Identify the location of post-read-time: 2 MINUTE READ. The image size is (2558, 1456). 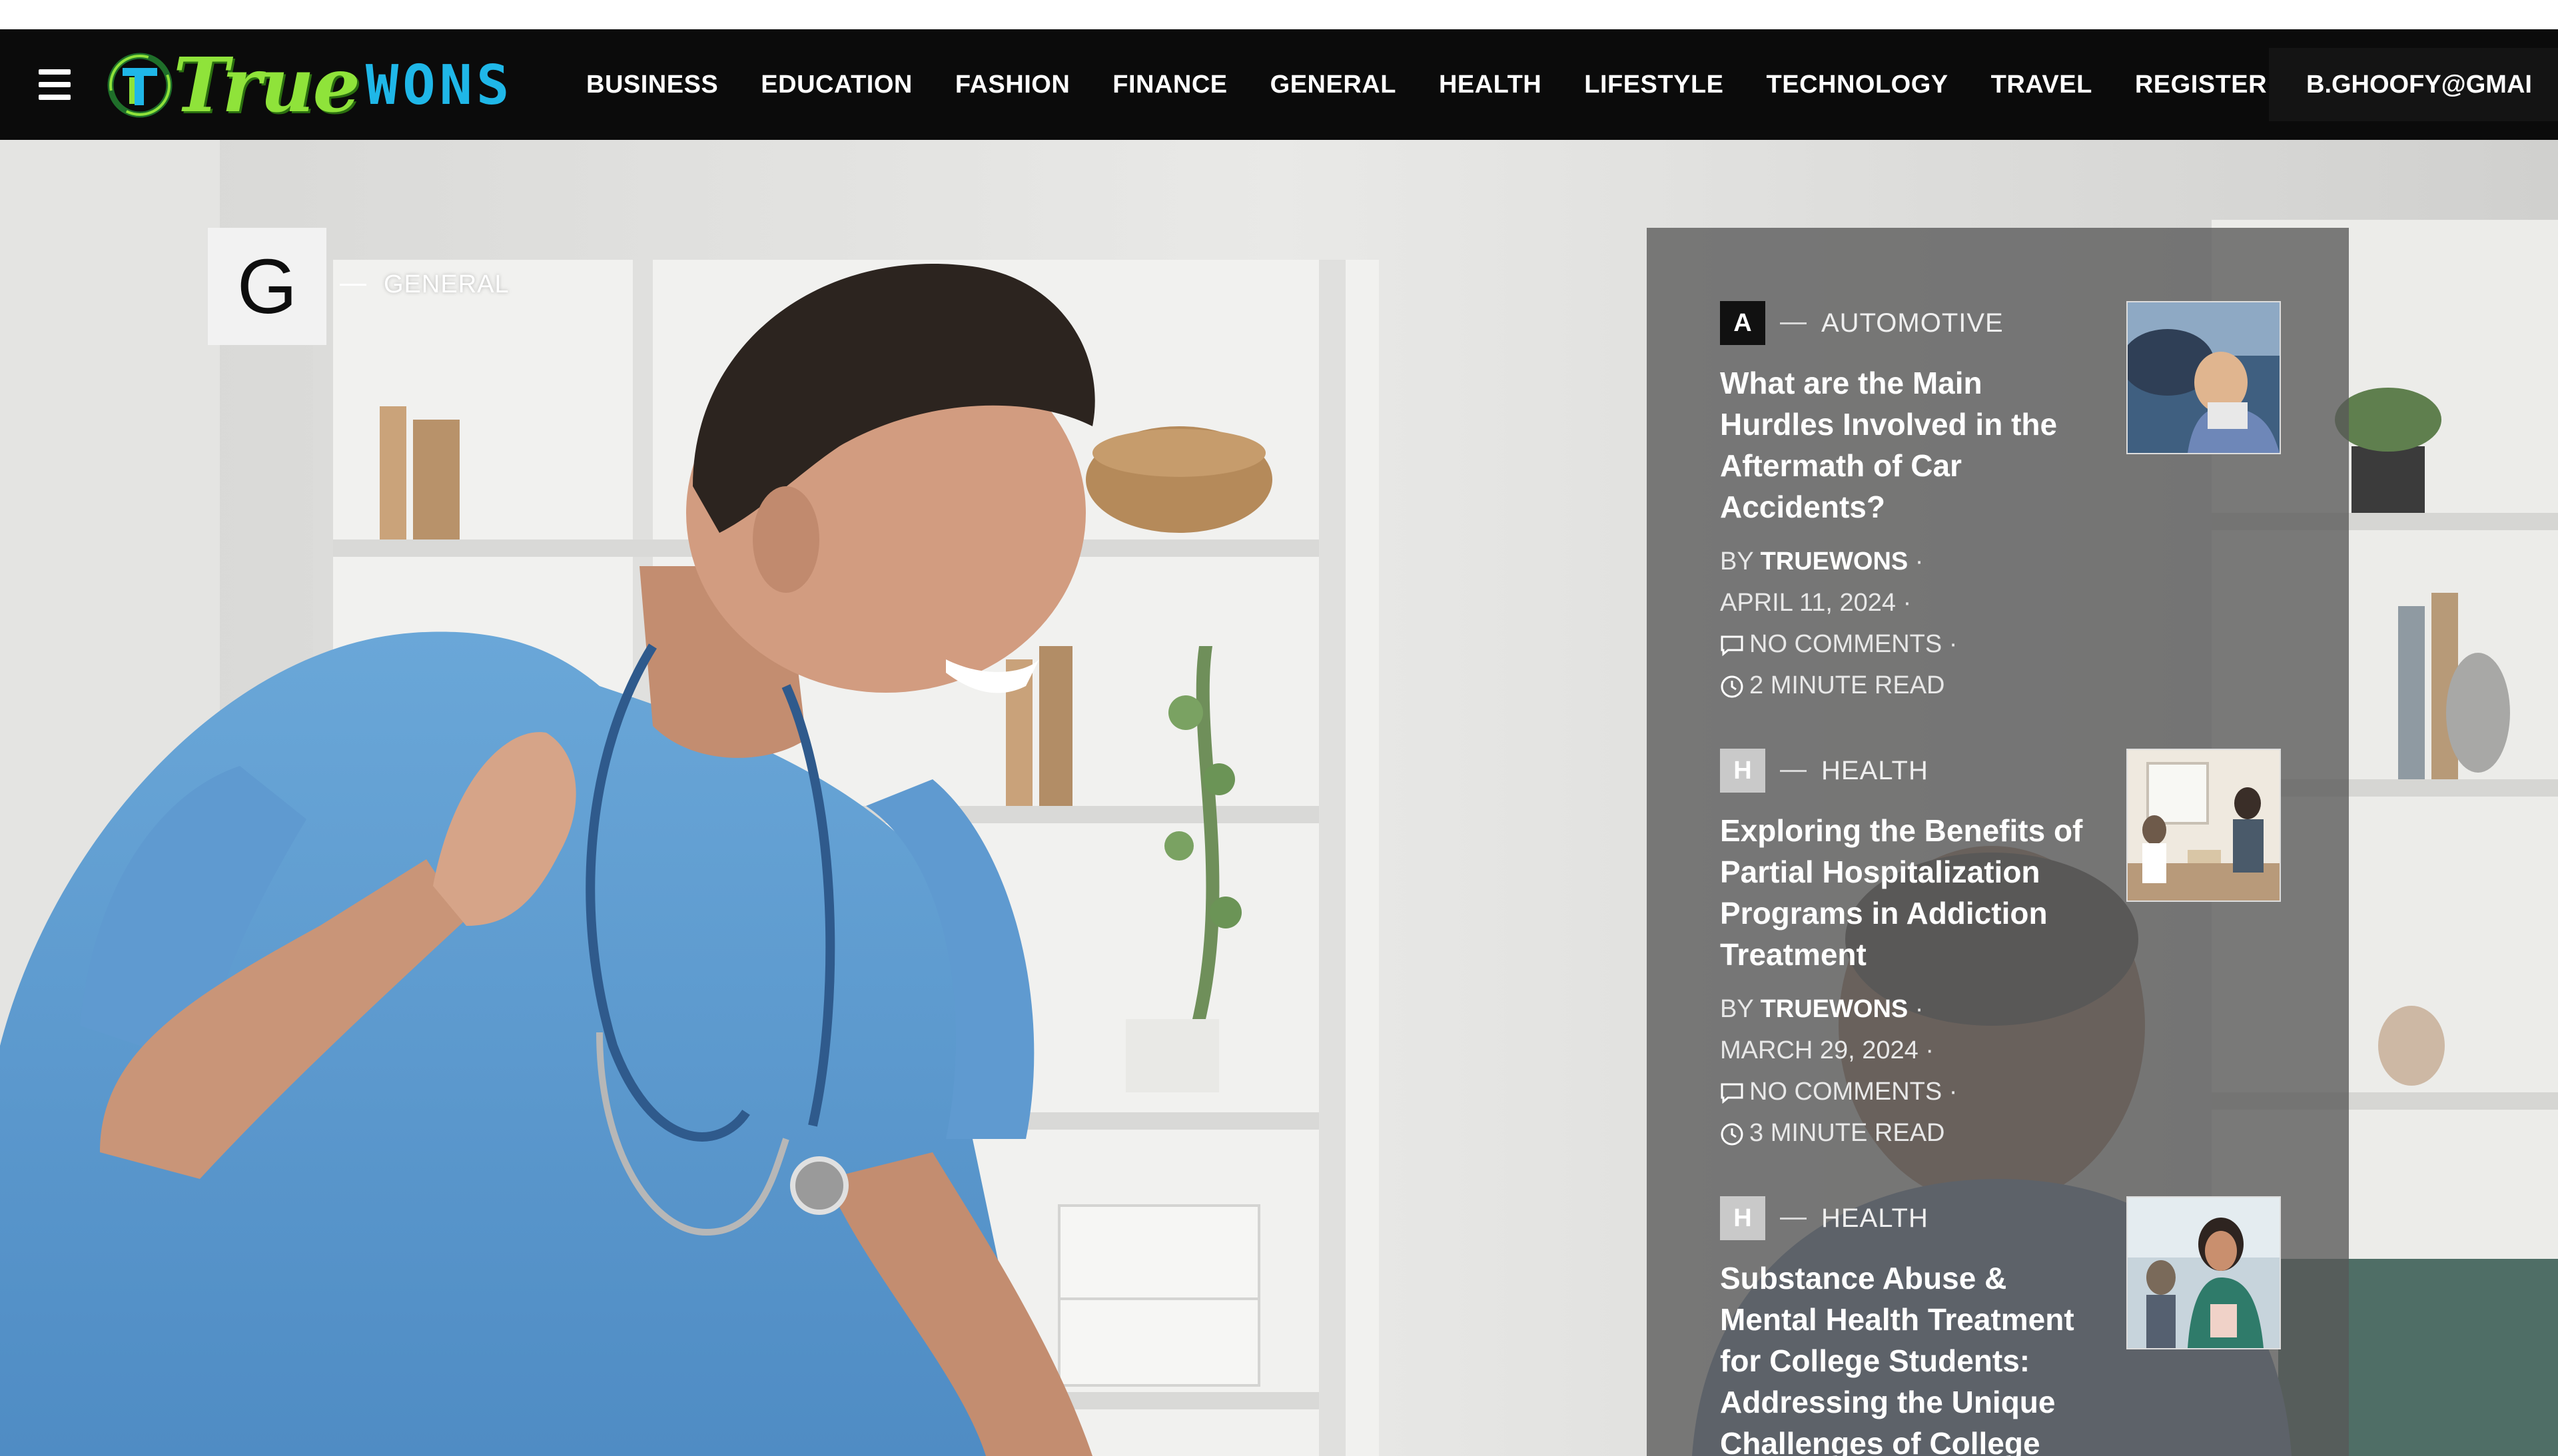
(1847, 685).